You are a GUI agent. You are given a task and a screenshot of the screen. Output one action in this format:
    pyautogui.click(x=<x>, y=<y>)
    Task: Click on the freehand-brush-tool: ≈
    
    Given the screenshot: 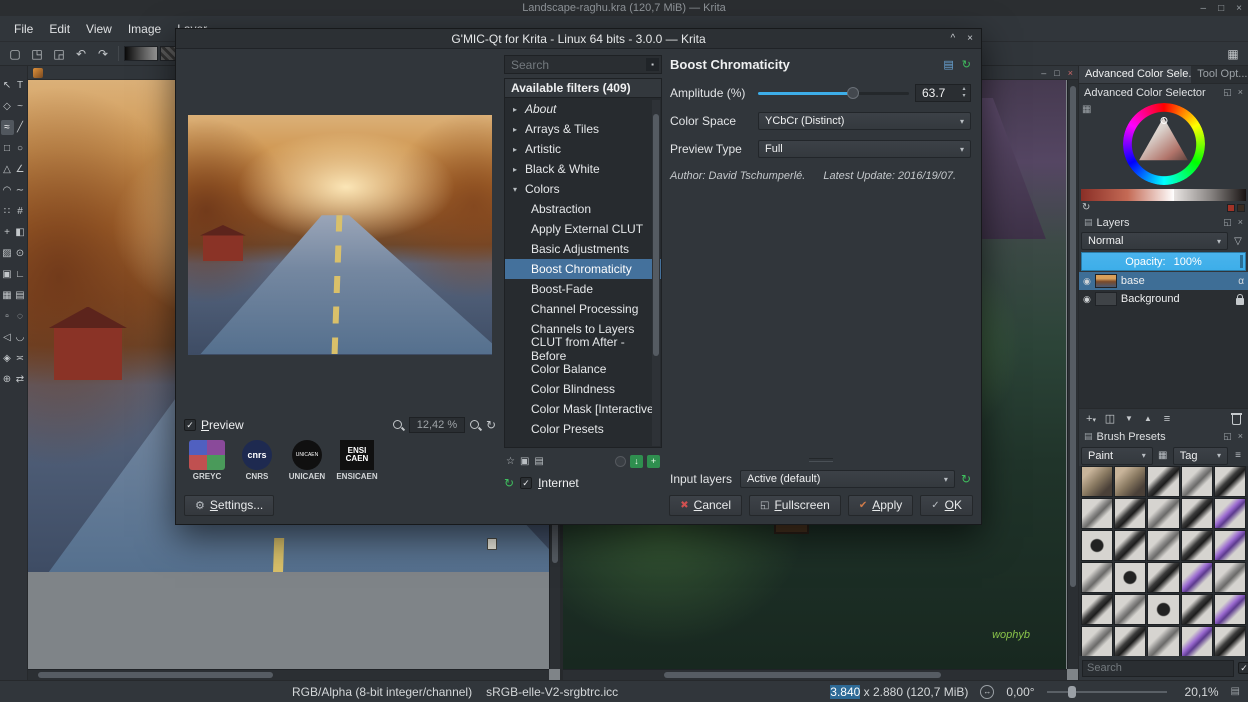 What is the action you would take?
    pyautogui.click(x=7, y=127)
    